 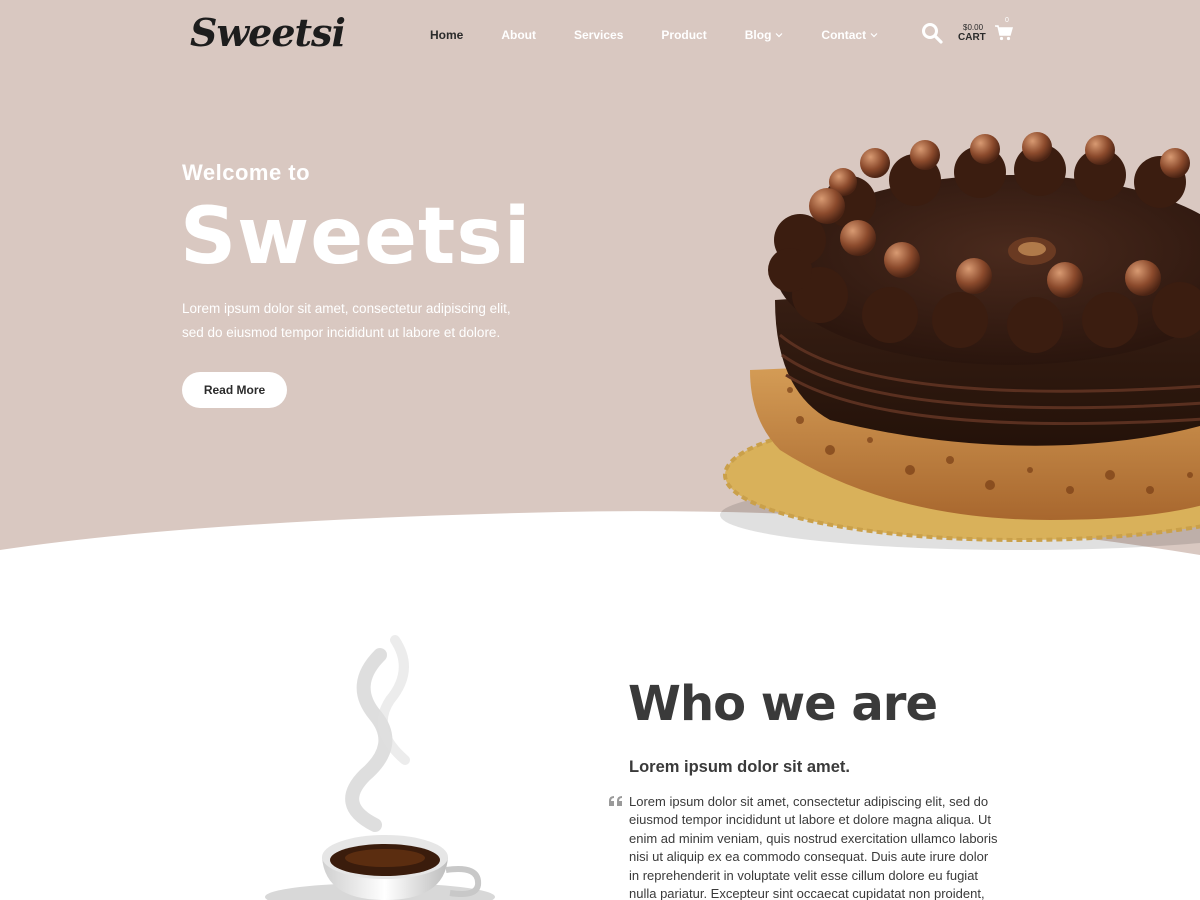 What do you see at coordinates (844, 35) in the screenshot?
I see `nav-item-label: Contact` at bounding box center [844, 35].